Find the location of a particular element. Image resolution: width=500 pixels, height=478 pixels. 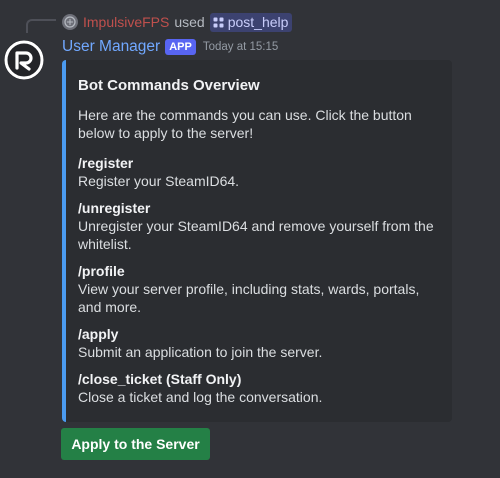

reply-username: ImpulsiveFPS is located at coordinates (126, 22).